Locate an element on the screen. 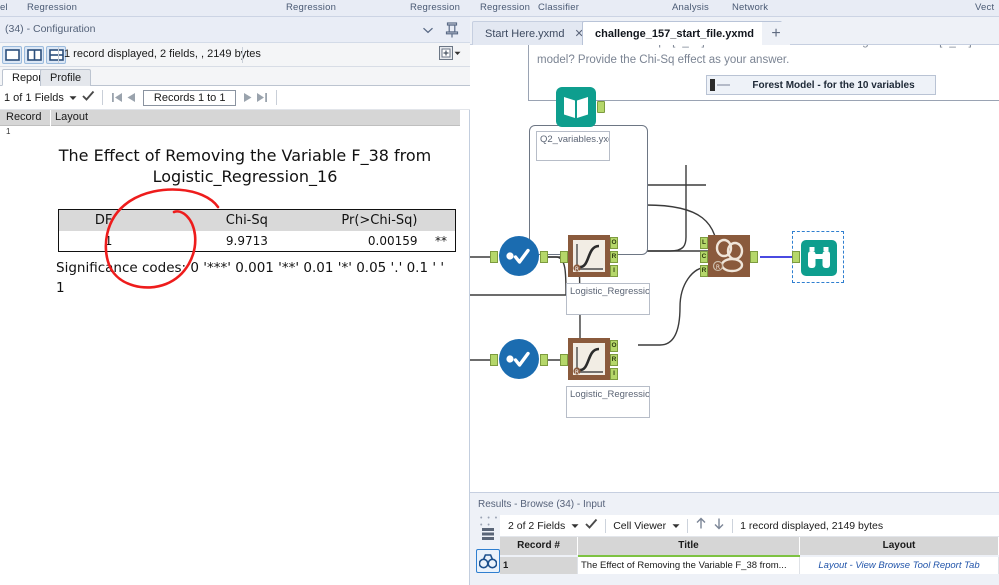  cell-viewer-label: Cell Viewer is located at coordinates (639, 526).